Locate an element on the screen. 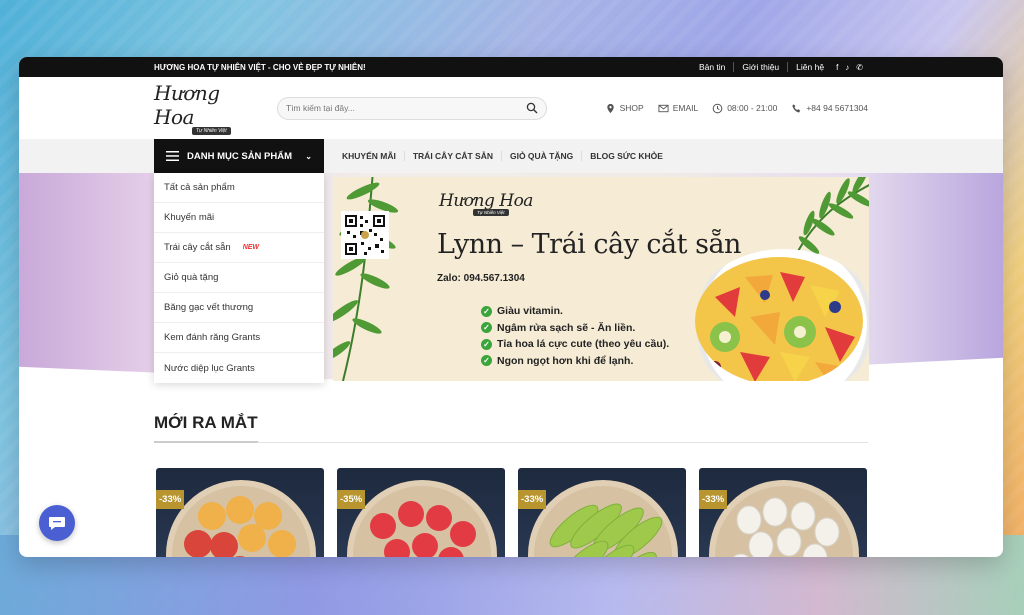 Image resolution: width=1024 pixels, height=615 pixels. feature-item: ✓ Tỉa hoa lá cực cute (theo yêu cầu). is located at coordinates (575, 344).